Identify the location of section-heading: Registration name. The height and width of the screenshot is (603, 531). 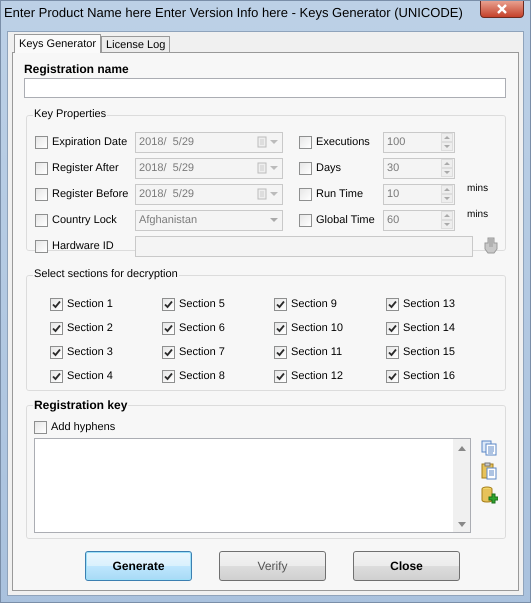
(77, 69).